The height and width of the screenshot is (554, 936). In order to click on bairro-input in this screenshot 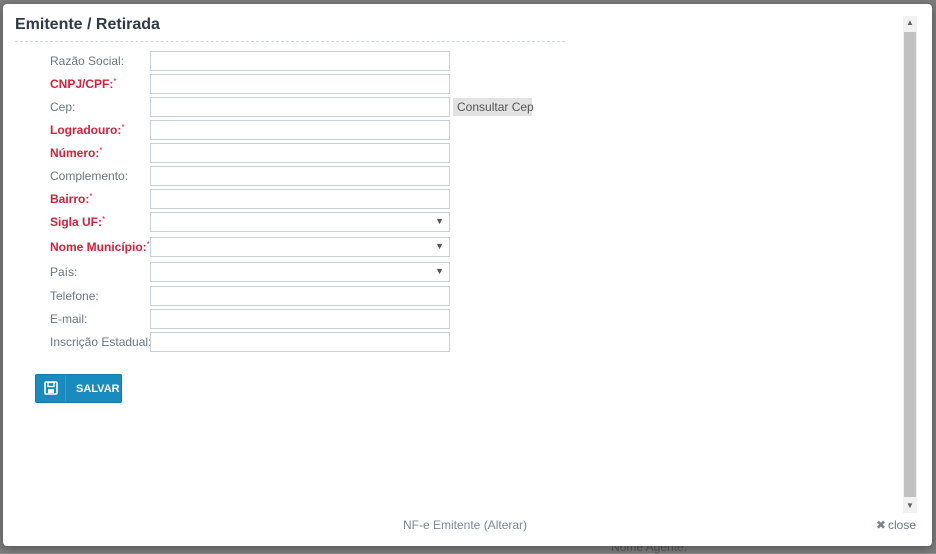, I will do `click(300, 199)`.